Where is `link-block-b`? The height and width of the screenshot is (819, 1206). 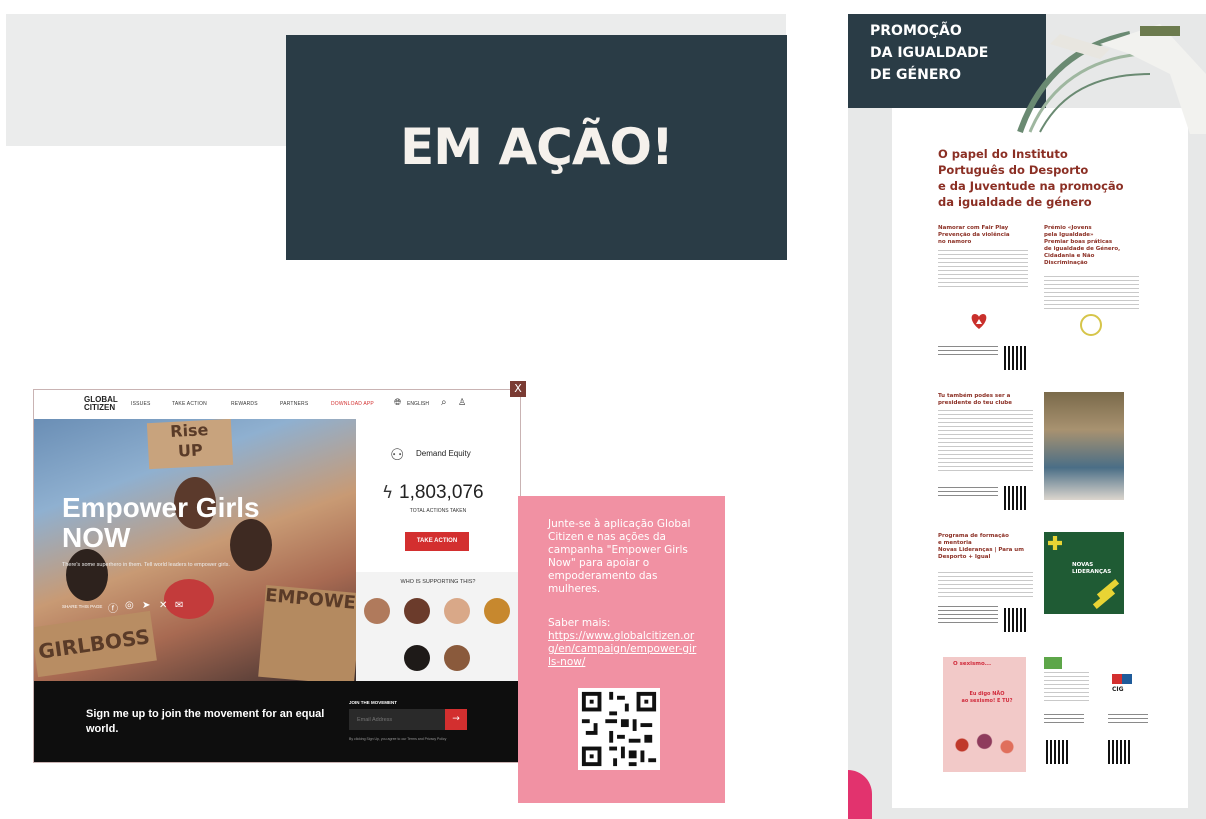
link-block-b is located at coordinates (1128, 720).